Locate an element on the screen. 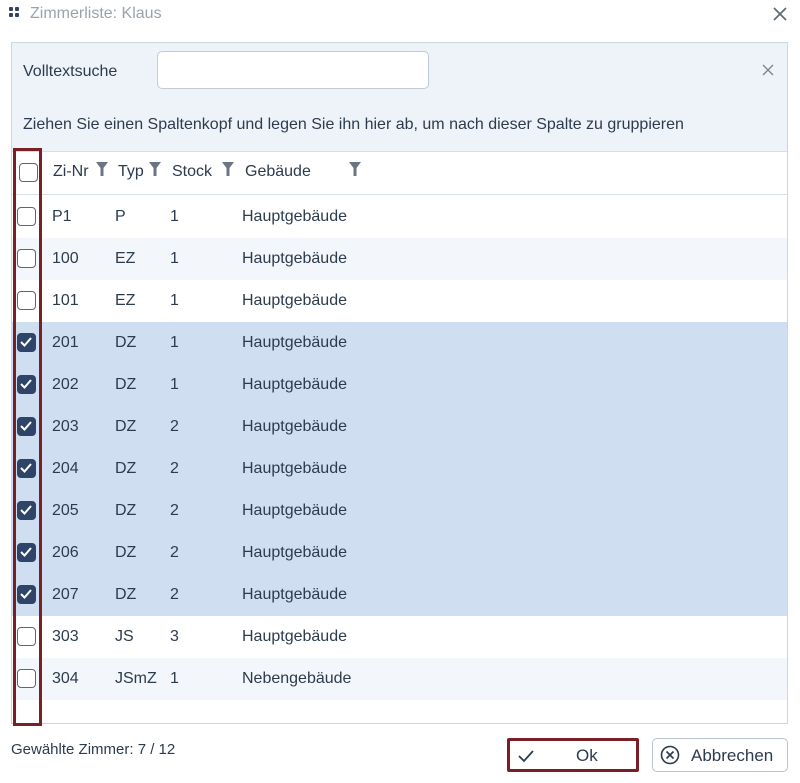 The width and height of the screenshot is (800, 783). cell-zi-nr: 207 is located at coordinates (65, 594).